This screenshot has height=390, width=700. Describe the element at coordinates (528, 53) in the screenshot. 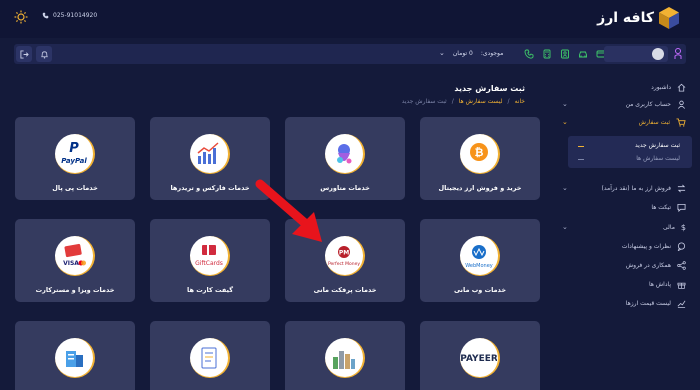

I see `phone-support-icon` at that location.